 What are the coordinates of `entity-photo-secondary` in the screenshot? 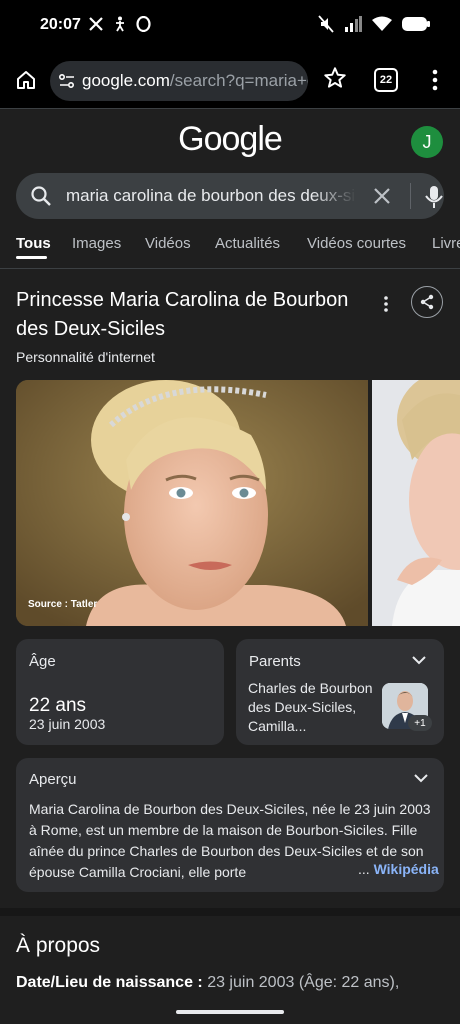 It's located at (416, 503).